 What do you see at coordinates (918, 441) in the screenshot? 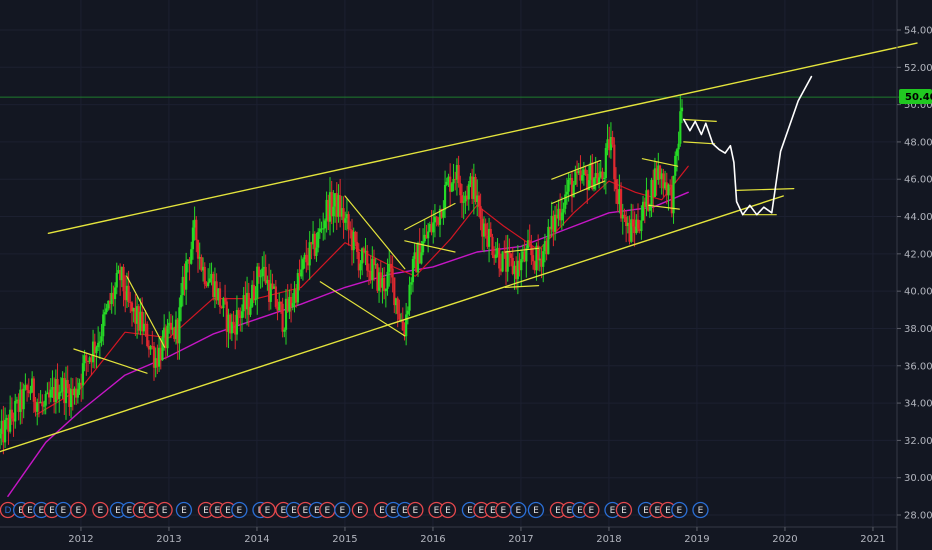
I see `price-tick-label: 32.00` at bounding box center [918, 441].